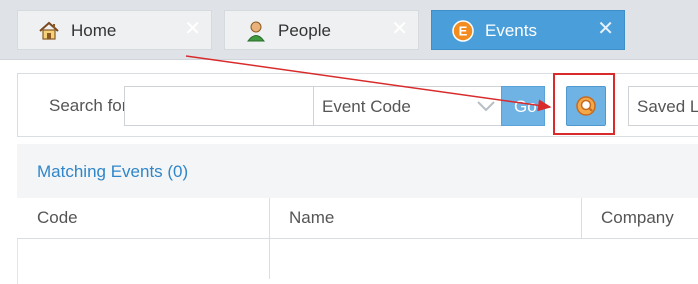 The width and height of the screenshot is (698, 284). I want to click on svg-text: E, so click(463, 31).